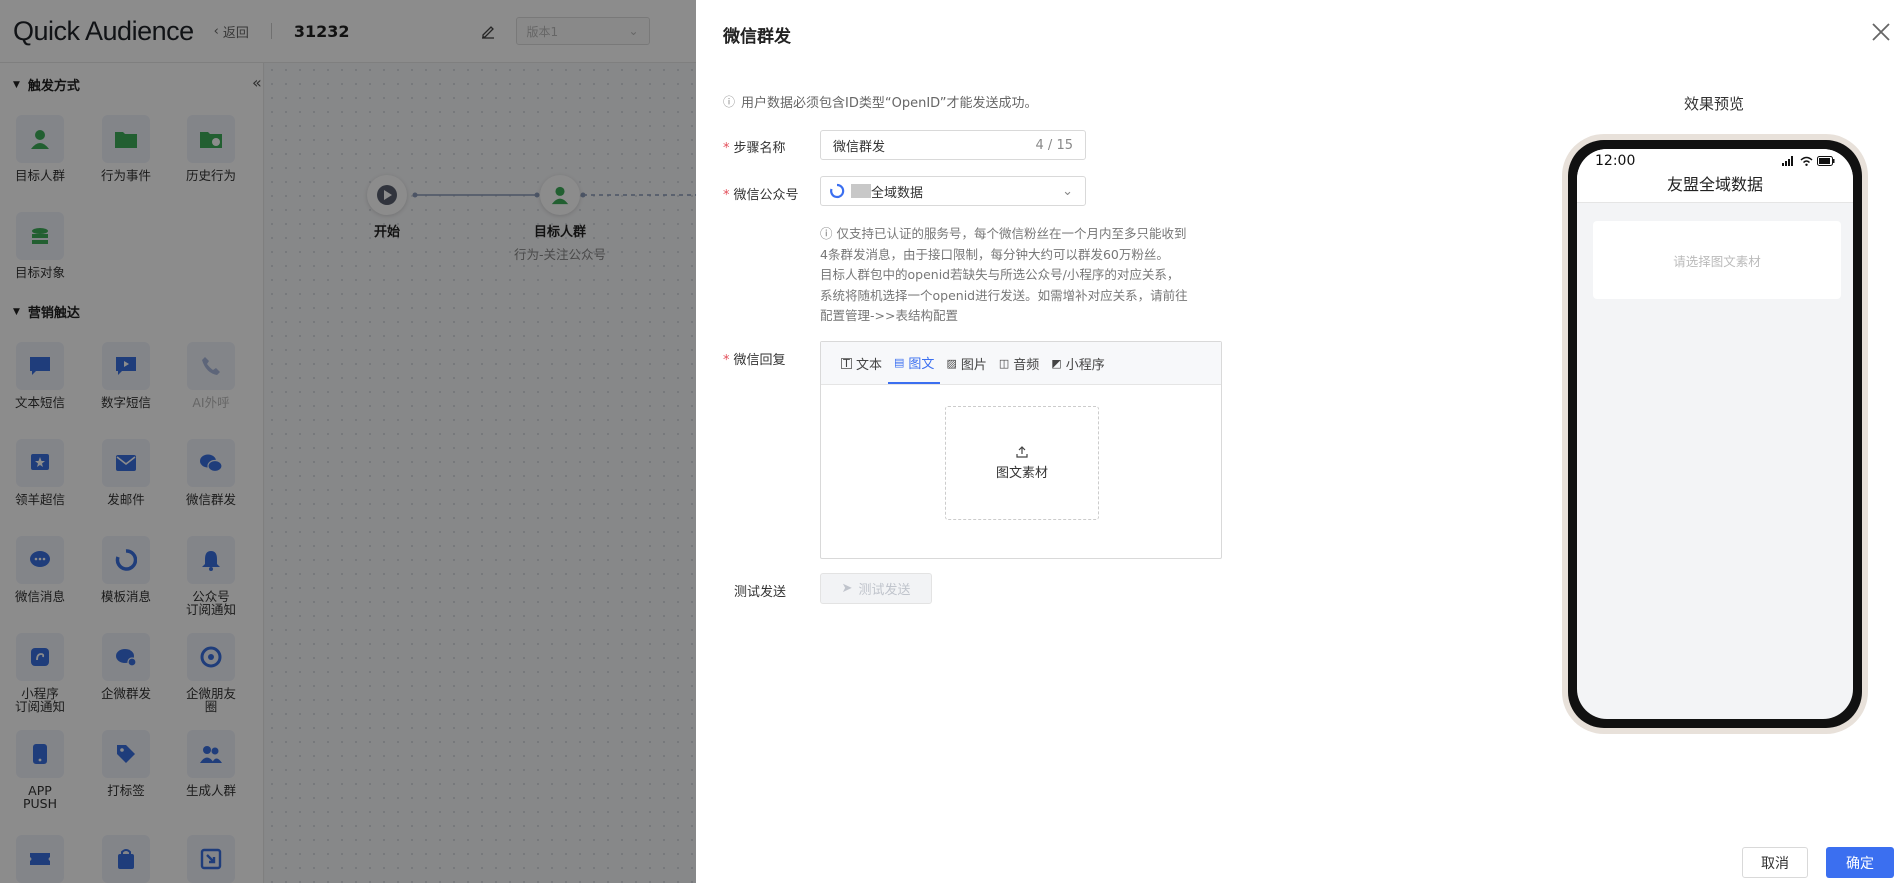 The image size is (1903, 883). I want to click on masked-text, so click(861, 191).